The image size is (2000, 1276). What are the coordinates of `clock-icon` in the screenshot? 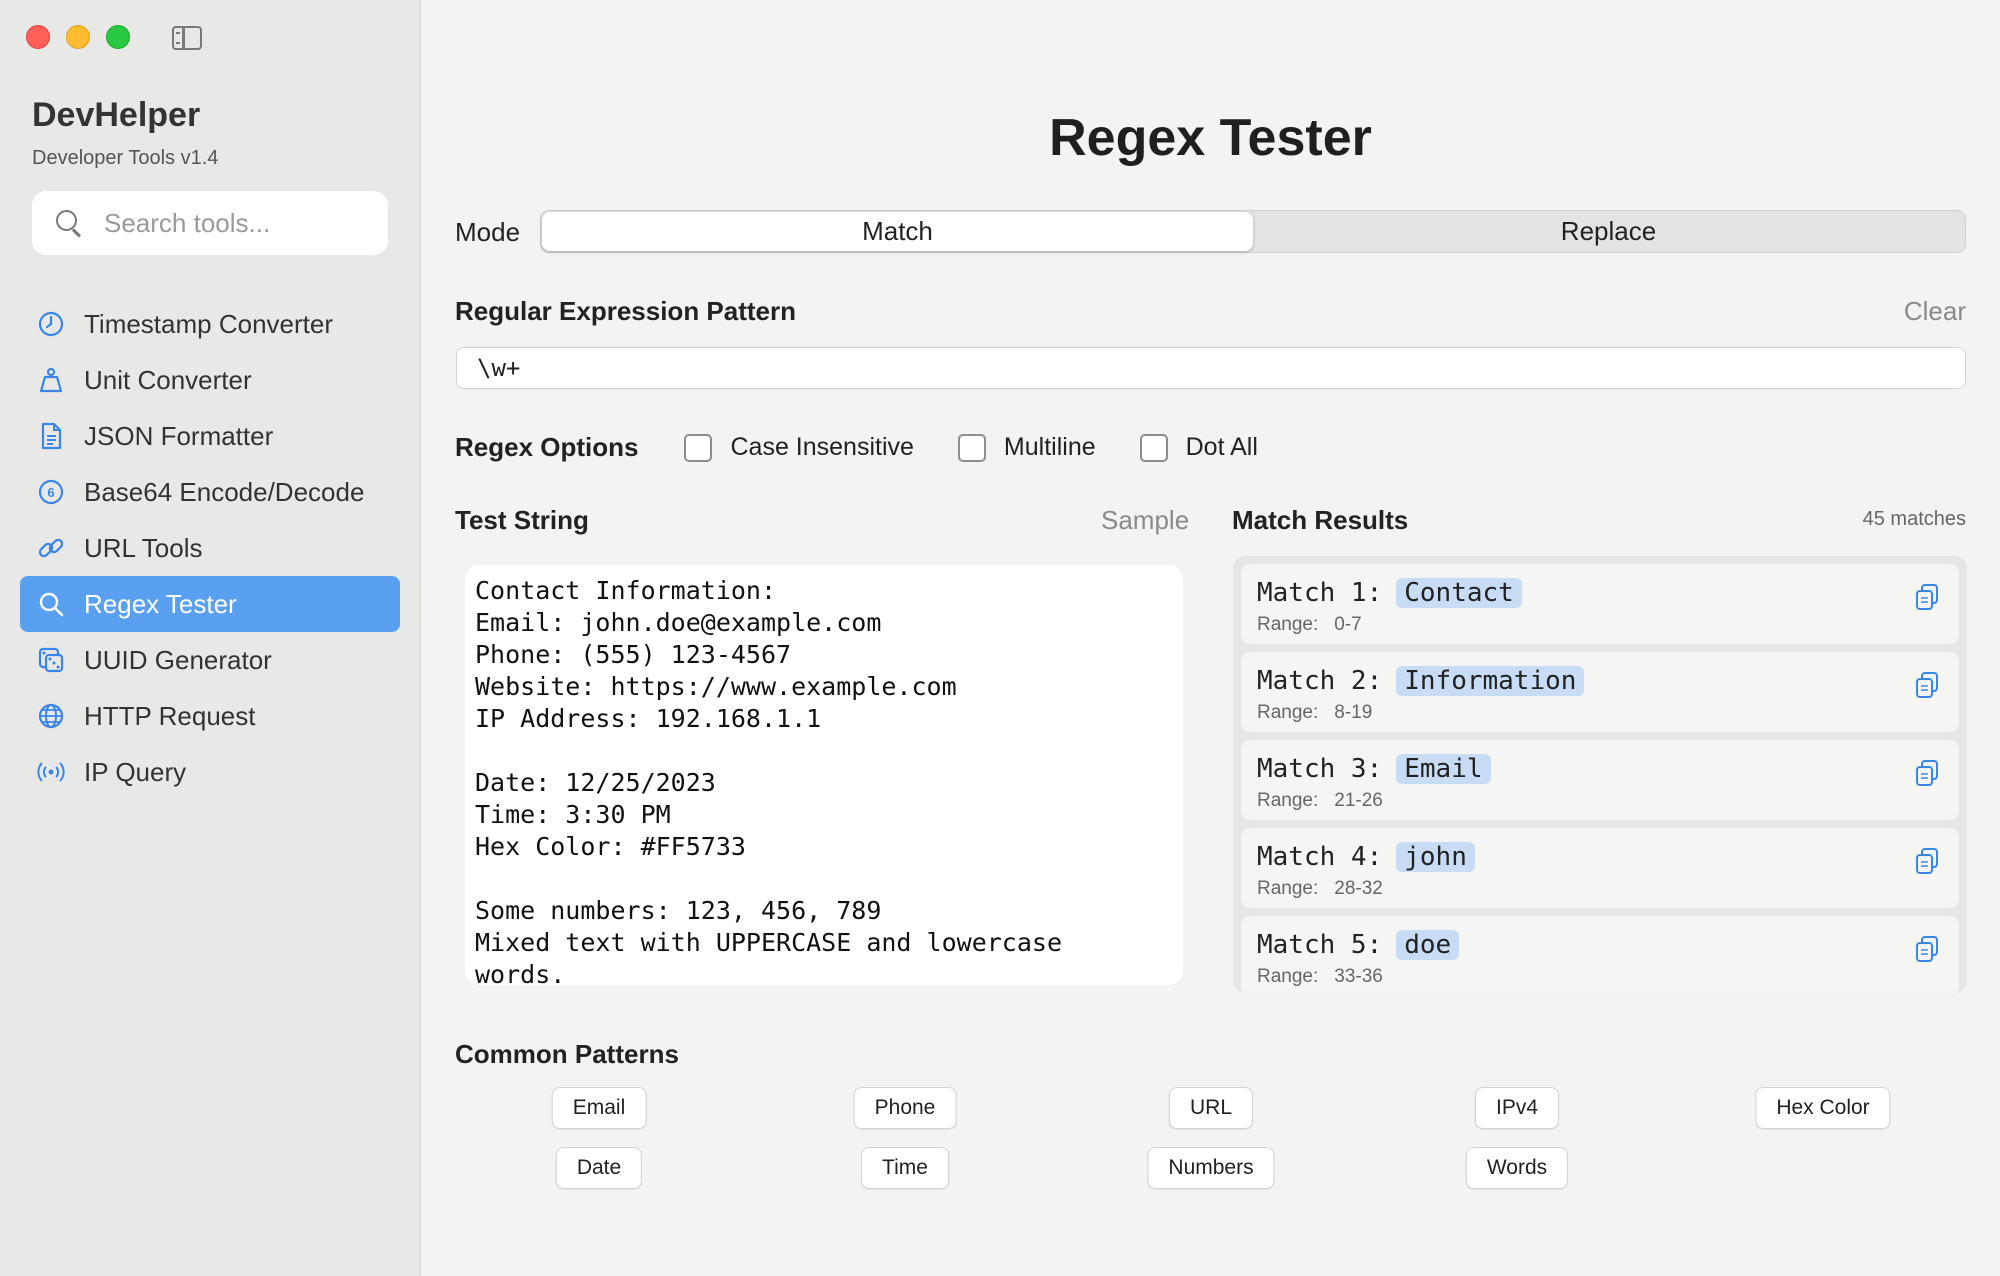 It's located at (51, 324).